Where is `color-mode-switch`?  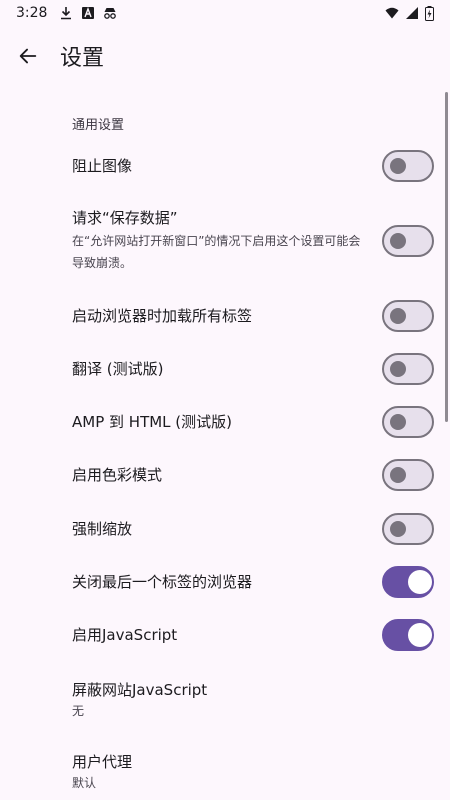
color-mode-switch is located at coordinates (408, 475).